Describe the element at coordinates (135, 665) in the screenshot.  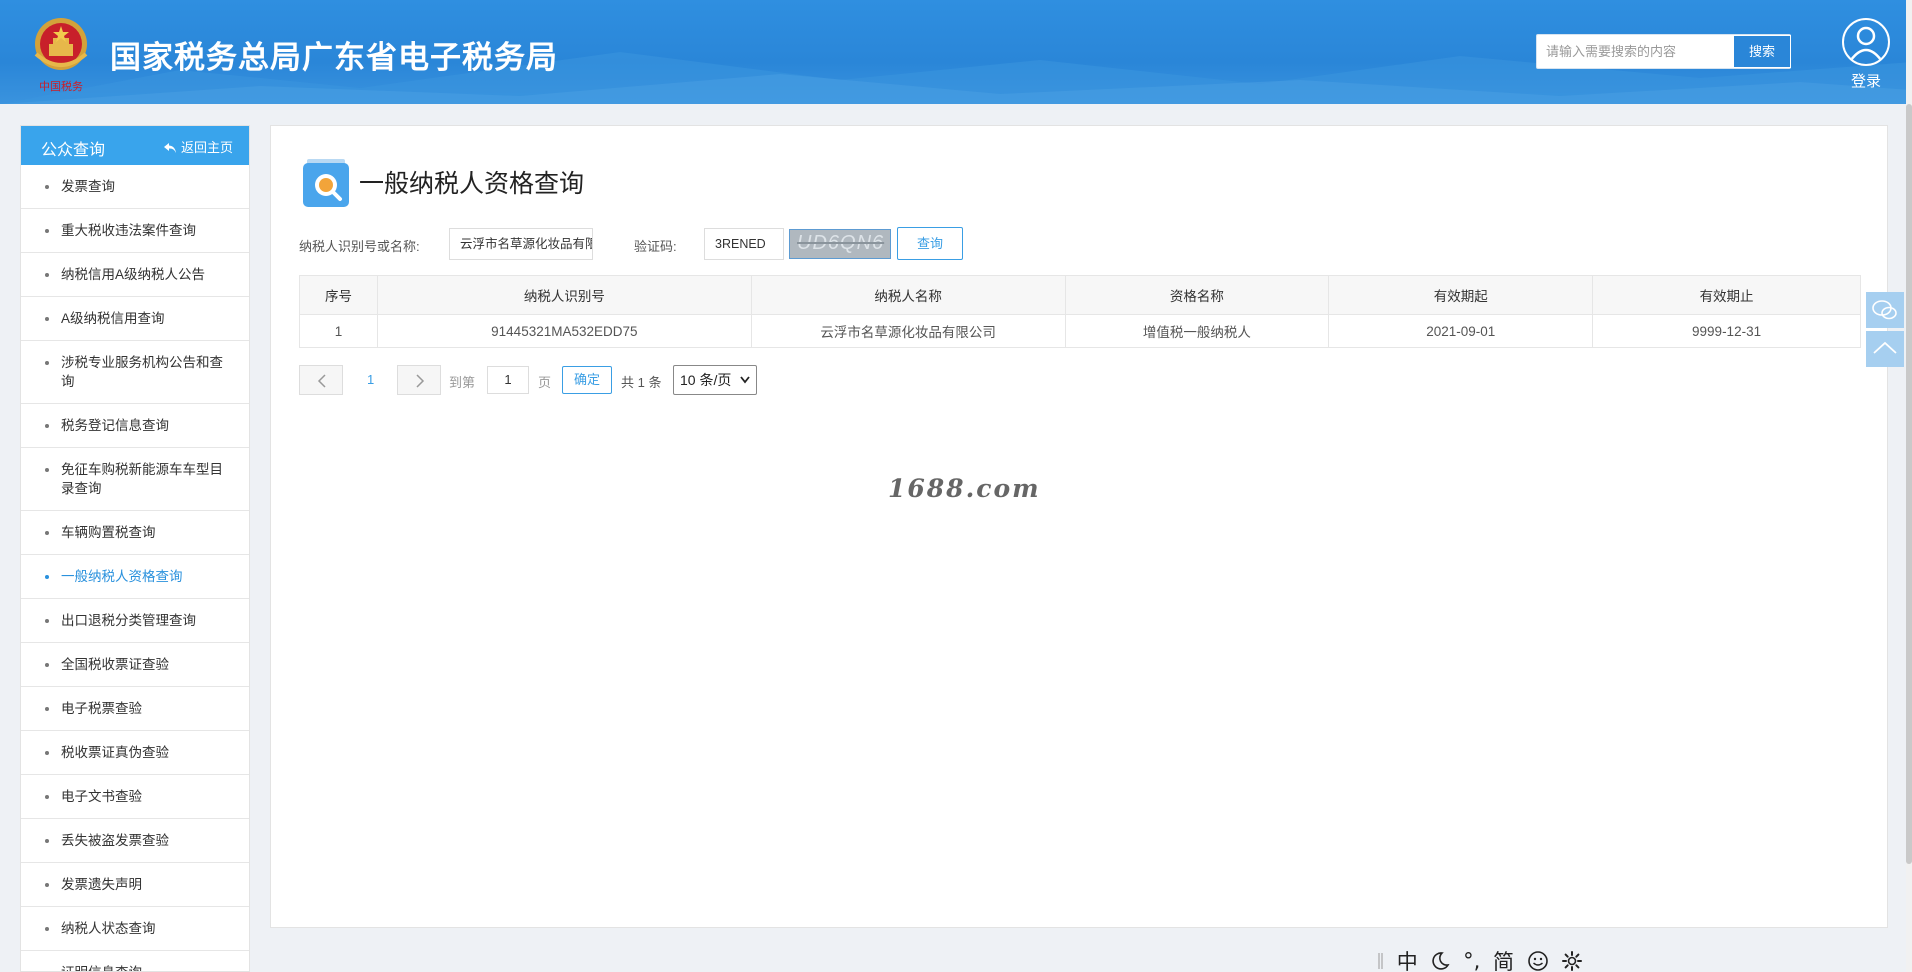
I see `sidebar-item-tax-voucher-check: 全国税收票证查验` at that location.